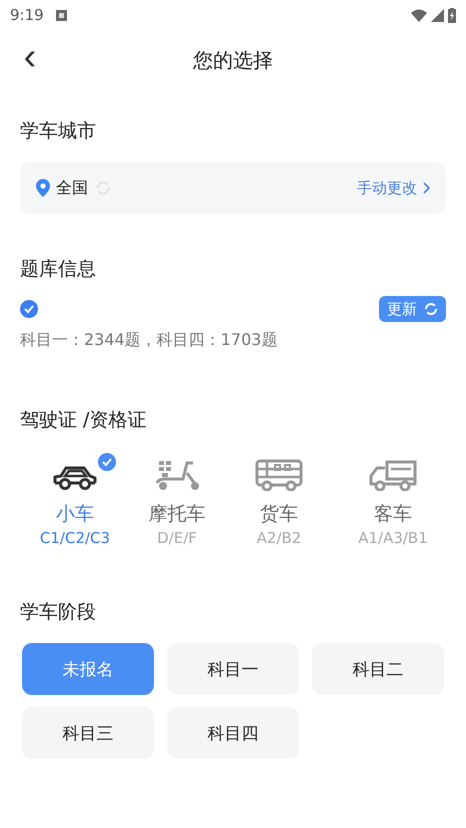 The height and width of the screenshot is (828, 466). What do you see at coordinates (58, 131) in the screenshot?
I see `section-title: 学车城市` at bounding box center [58, 131].